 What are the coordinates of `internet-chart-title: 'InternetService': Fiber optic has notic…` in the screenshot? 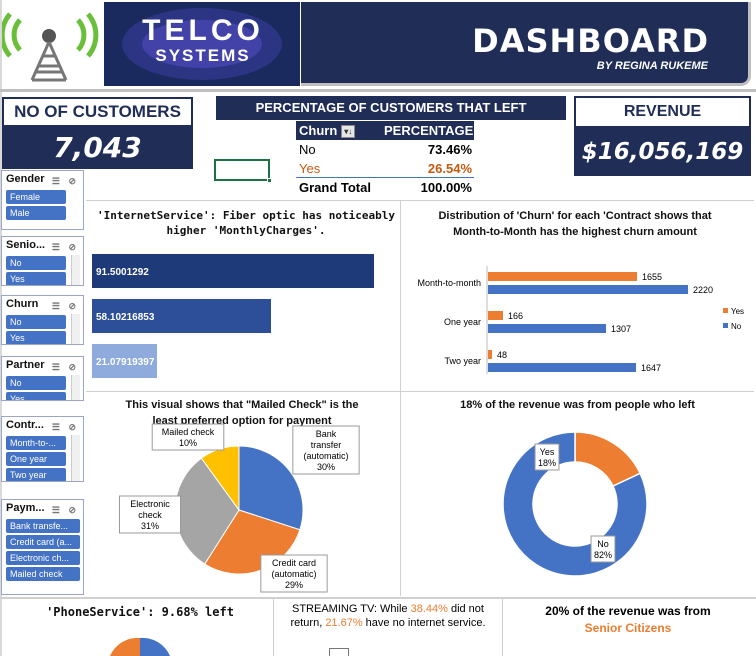 It's located at (245, 223).